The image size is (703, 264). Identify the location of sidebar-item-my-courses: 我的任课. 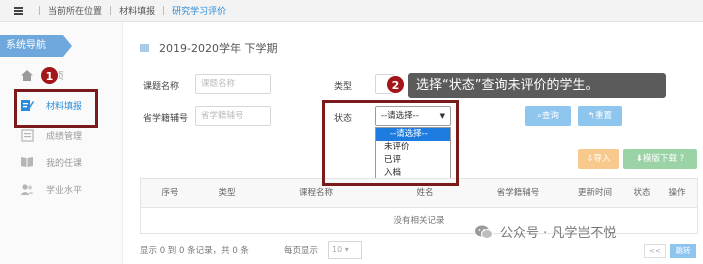
(61, 162).